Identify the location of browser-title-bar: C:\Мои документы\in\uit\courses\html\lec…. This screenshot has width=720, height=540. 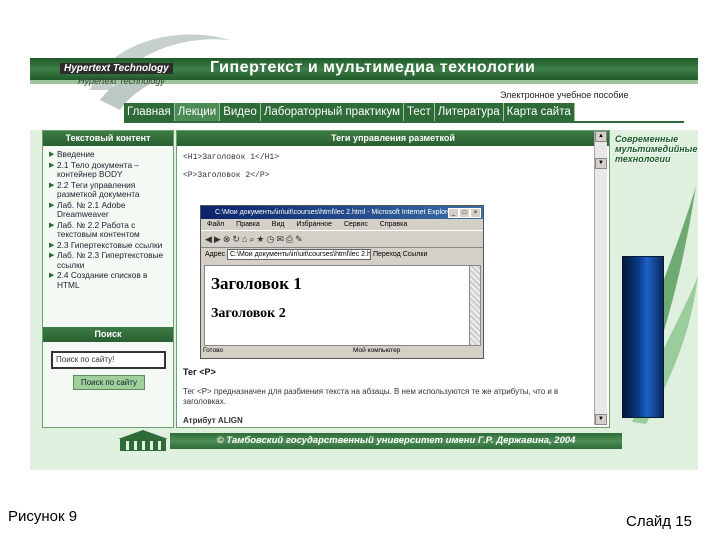
(342, 212).